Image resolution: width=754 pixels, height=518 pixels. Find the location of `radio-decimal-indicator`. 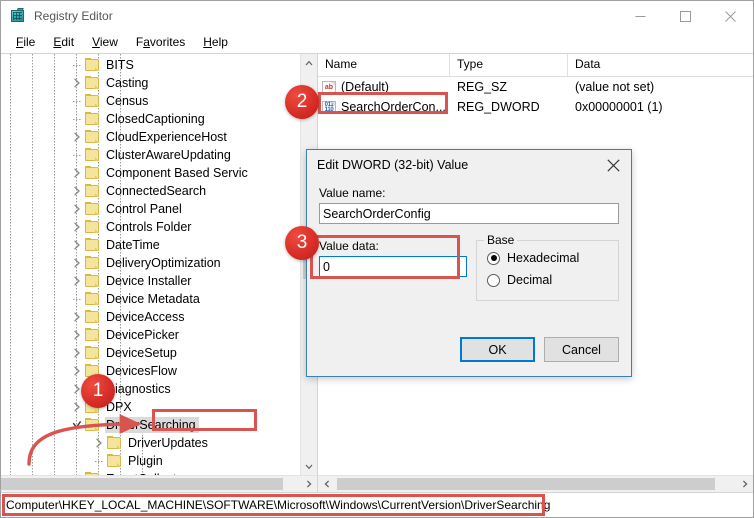

radio-decimal-indicator is located at coordinates (493, 280).